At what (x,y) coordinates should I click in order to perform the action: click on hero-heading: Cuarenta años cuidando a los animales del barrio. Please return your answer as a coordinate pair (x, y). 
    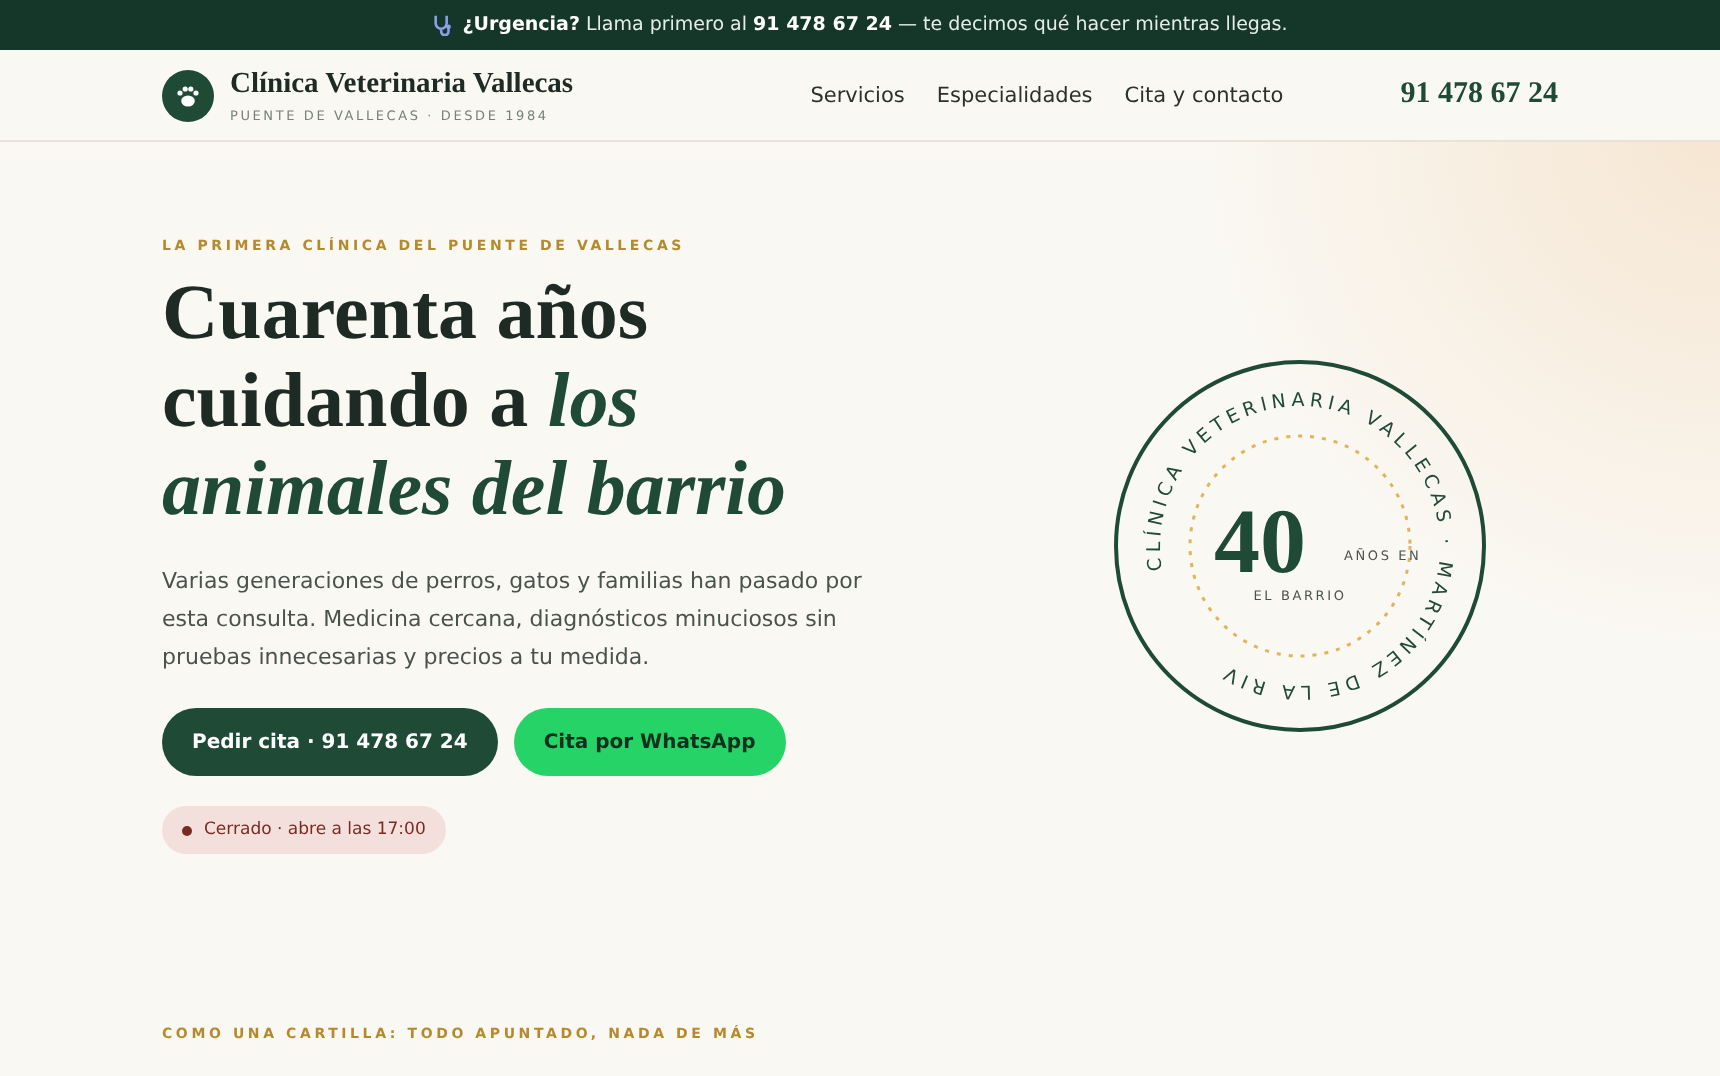
    Looking at the image, I should click on (475, 402).